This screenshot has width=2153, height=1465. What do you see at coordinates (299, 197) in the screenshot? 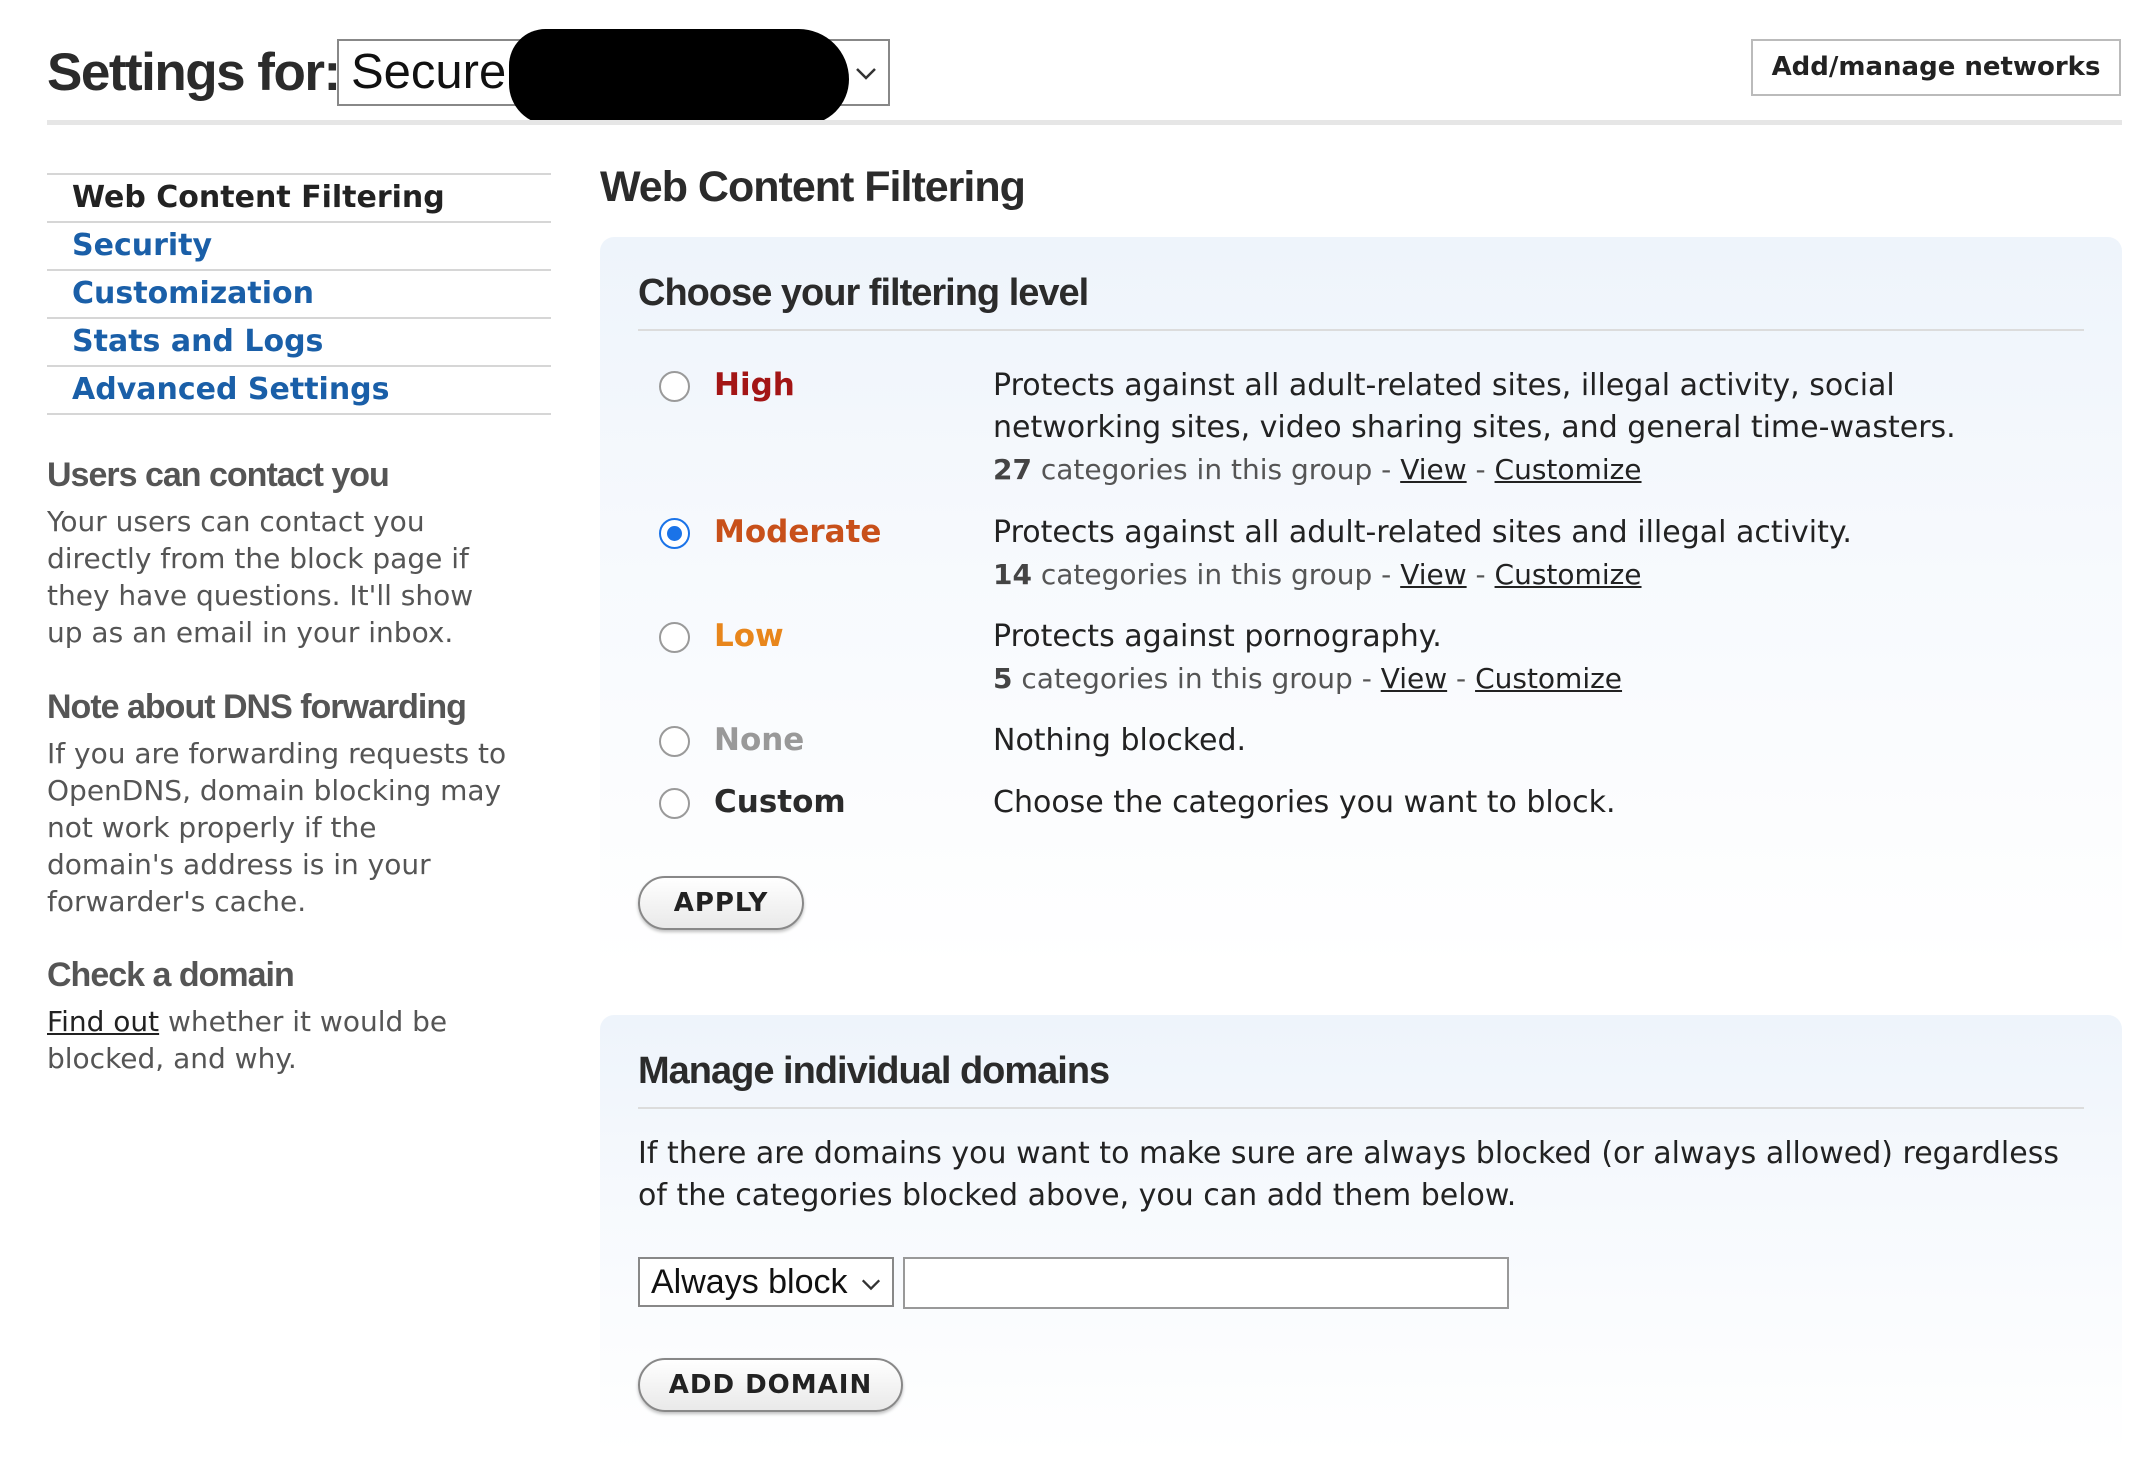
I see `sidebar-item-web-content-filtering: Web Content Filtering` at bounding box center [299, 197].